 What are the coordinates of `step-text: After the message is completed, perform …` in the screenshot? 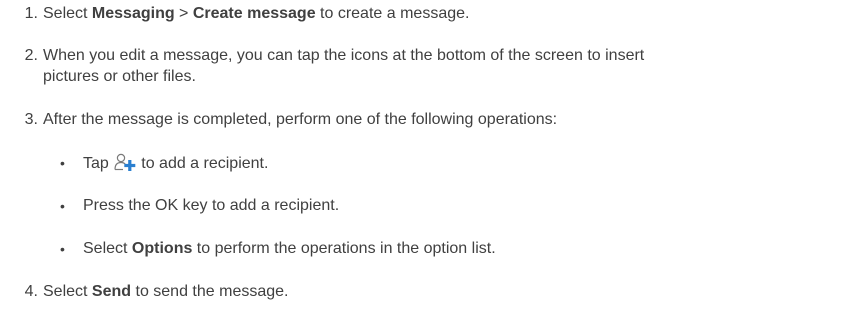 It's located at (300, 119).